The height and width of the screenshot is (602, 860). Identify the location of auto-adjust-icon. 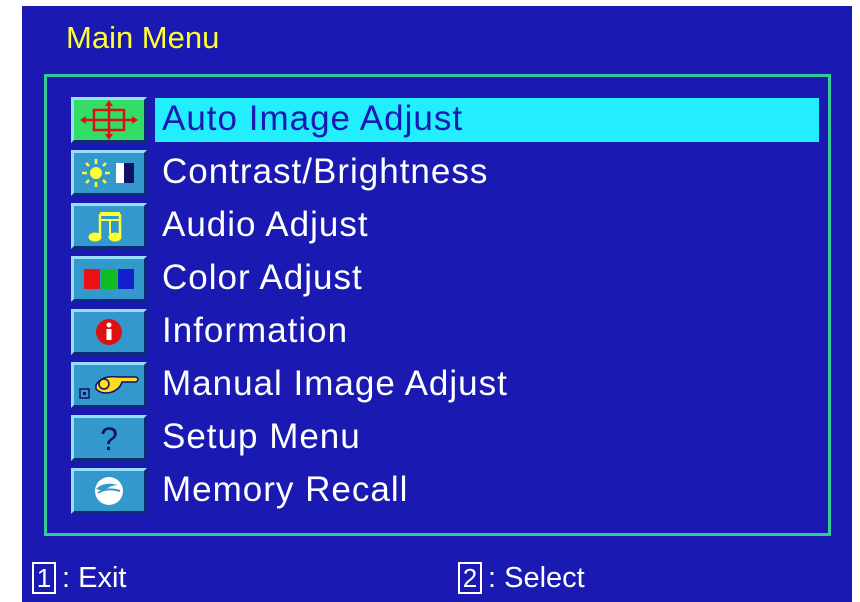
(109, 120).